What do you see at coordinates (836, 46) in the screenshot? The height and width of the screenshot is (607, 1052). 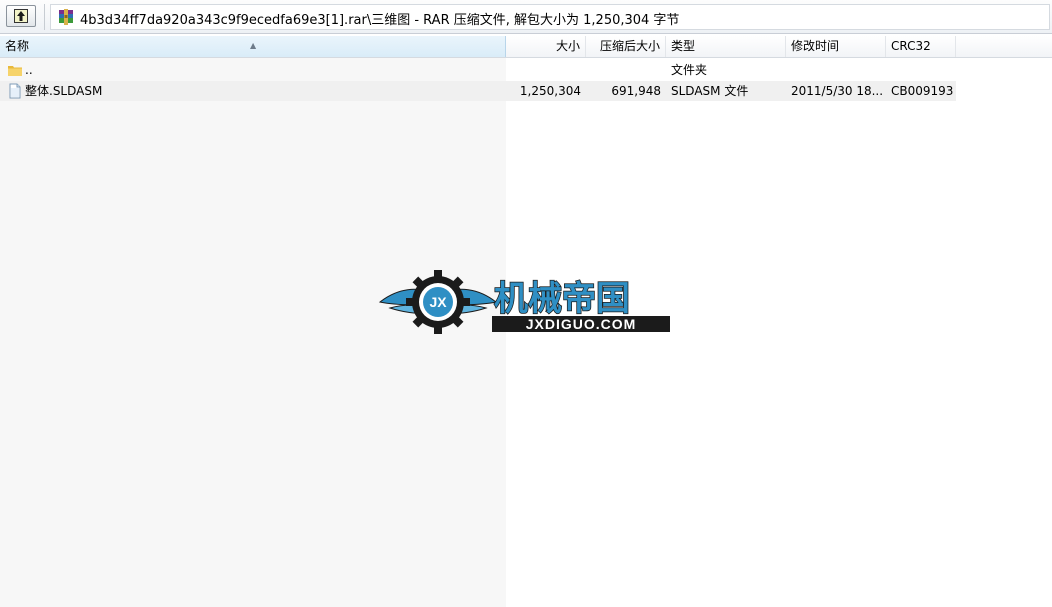 I see `column-header-modified: 修改时间` at bounding box center [836, 46].